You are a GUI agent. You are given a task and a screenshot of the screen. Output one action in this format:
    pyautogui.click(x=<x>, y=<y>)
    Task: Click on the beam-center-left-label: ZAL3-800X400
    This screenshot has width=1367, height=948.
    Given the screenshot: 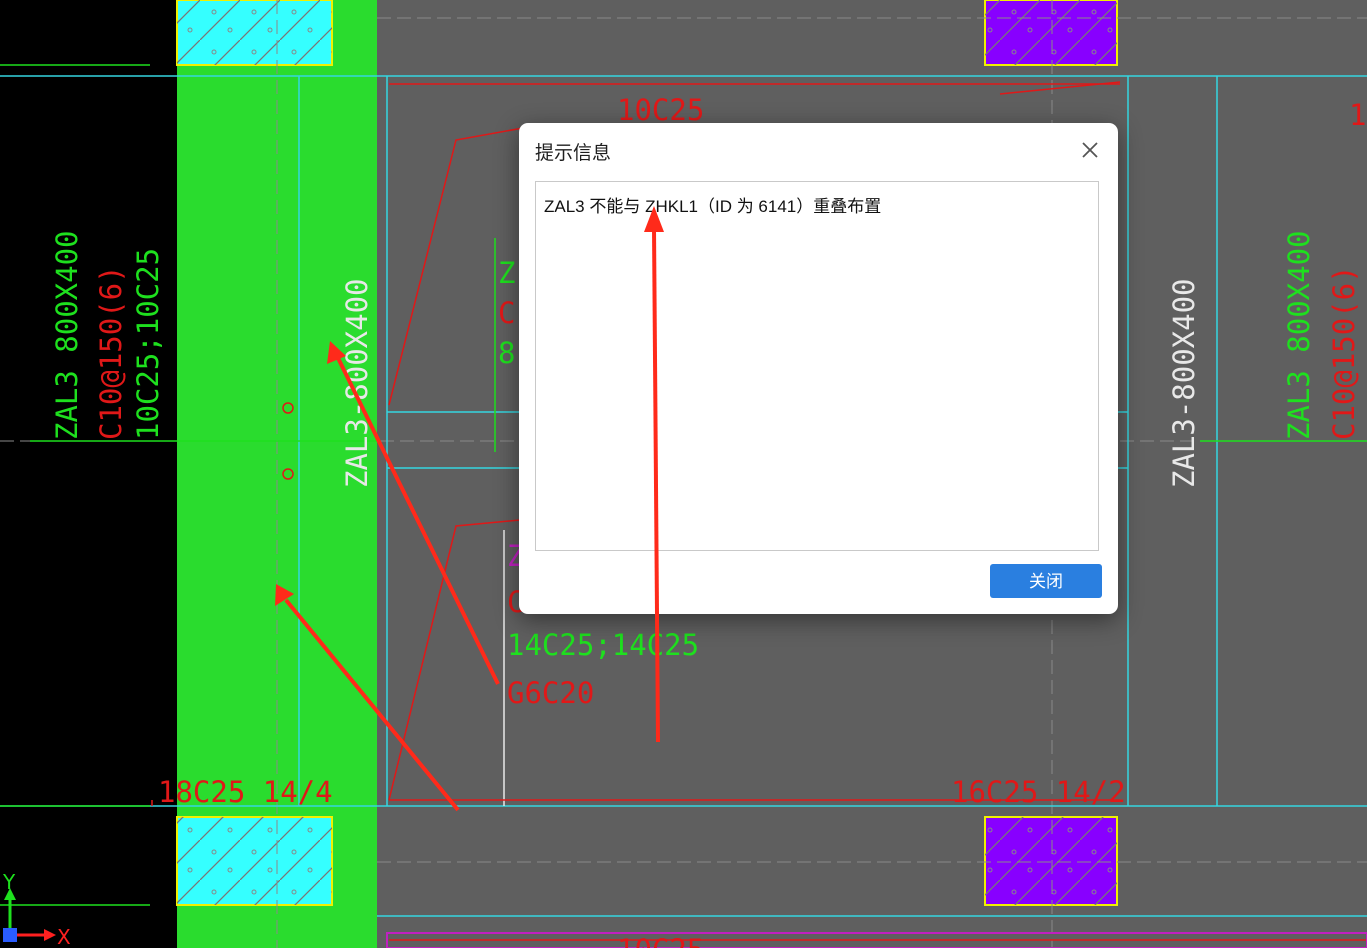 What is the action you would take?
    pyautogui.click(x=357, y=383)
    